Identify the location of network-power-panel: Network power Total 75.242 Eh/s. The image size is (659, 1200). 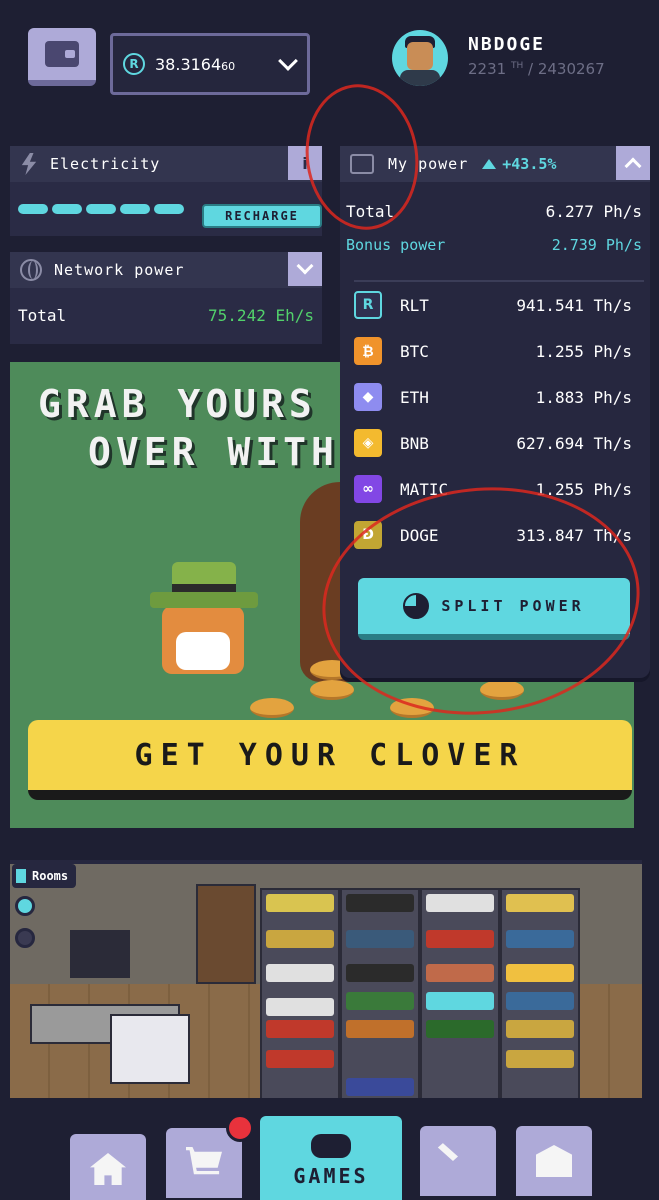
(166, 298).